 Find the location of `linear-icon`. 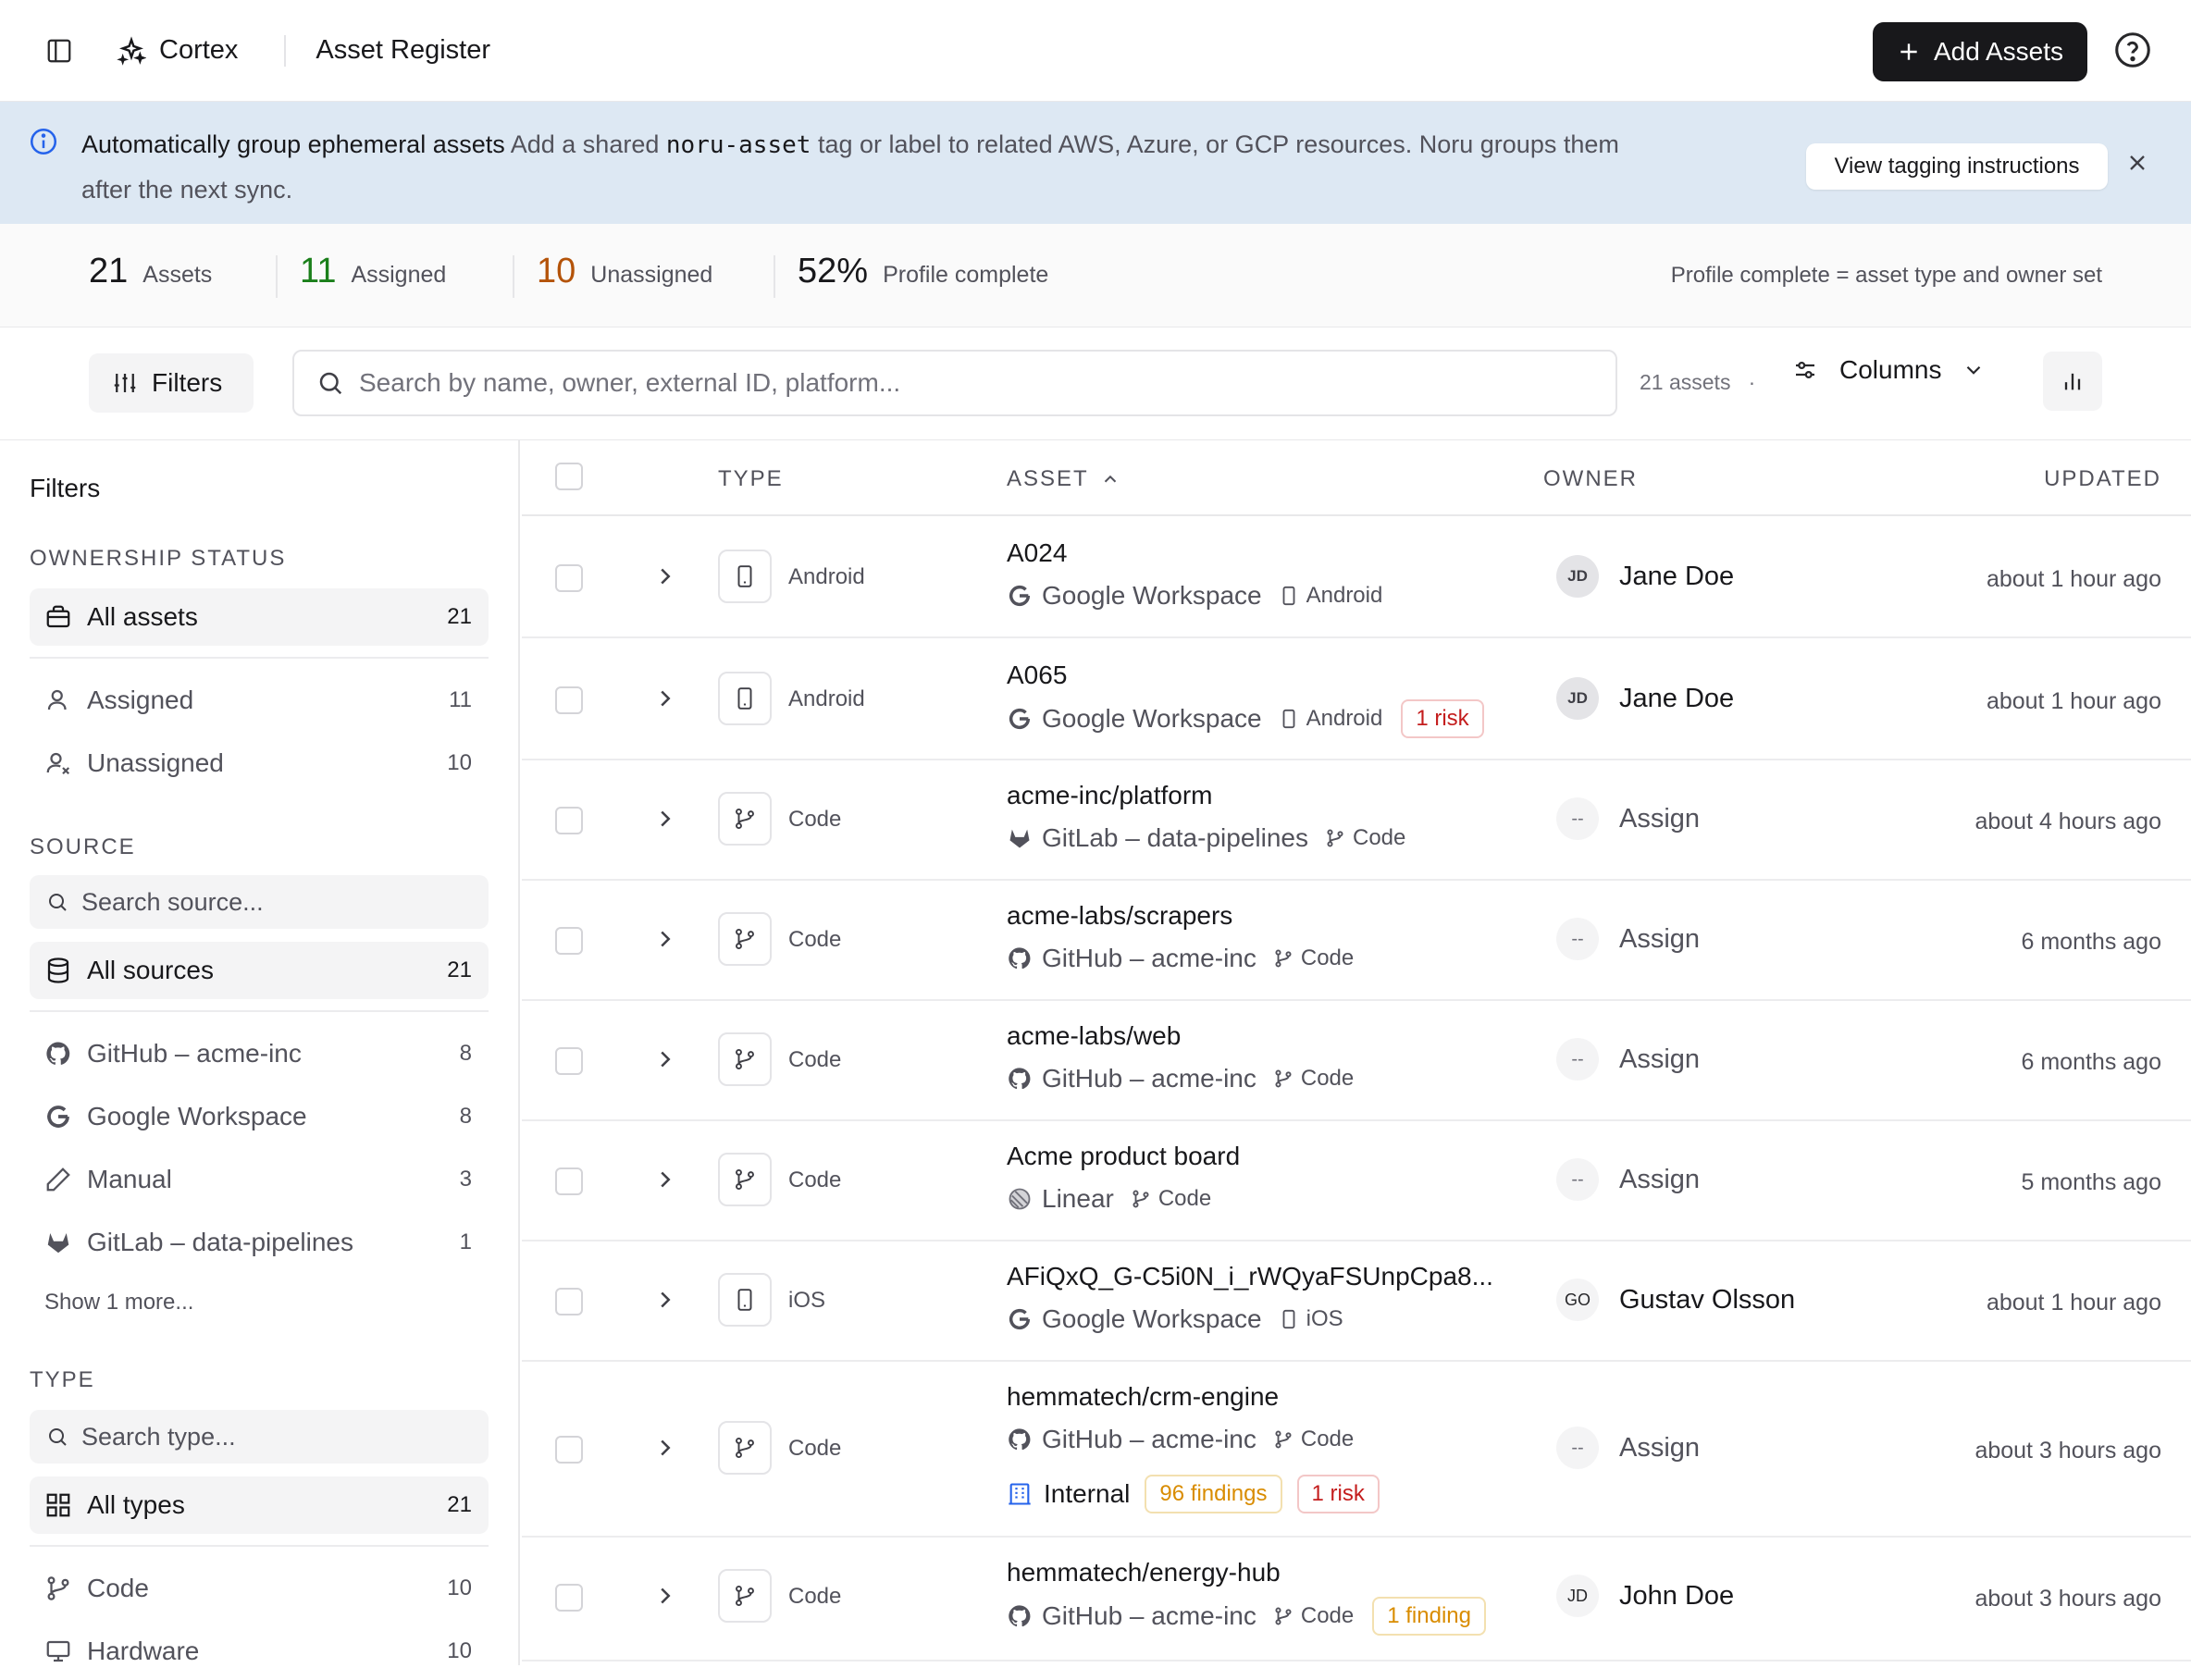

linear-icon is located at coordinates (1020, 1199).